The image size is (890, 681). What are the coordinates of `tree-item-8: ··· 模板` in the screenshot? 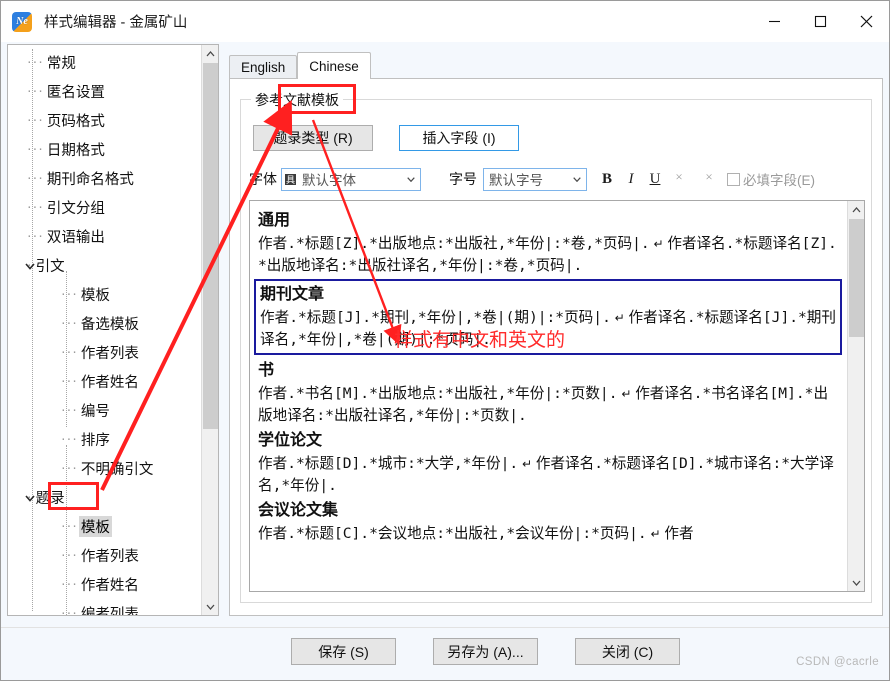 It's located at (105, 294).